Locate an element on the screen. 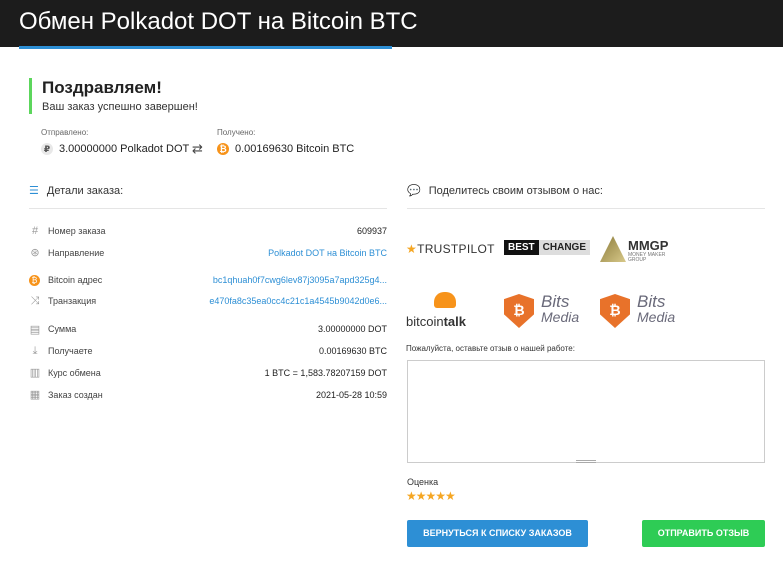  row-label-receive: Получаете is located at coordinates (70, 351).